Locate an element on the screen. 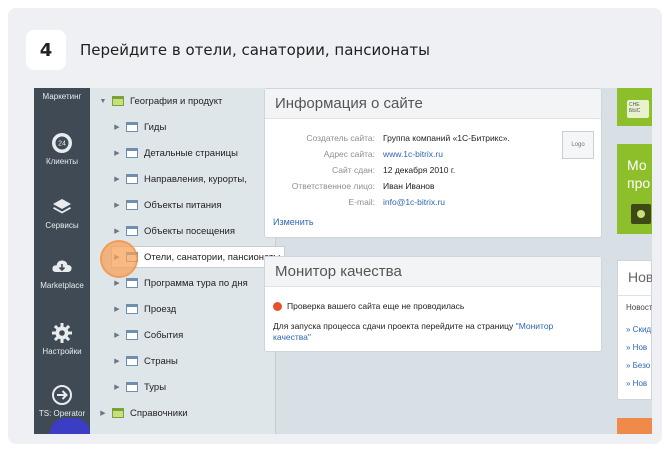 The image size is (670, 456). tree-item: ▶ Гиды is located at coordinates (139, 127).